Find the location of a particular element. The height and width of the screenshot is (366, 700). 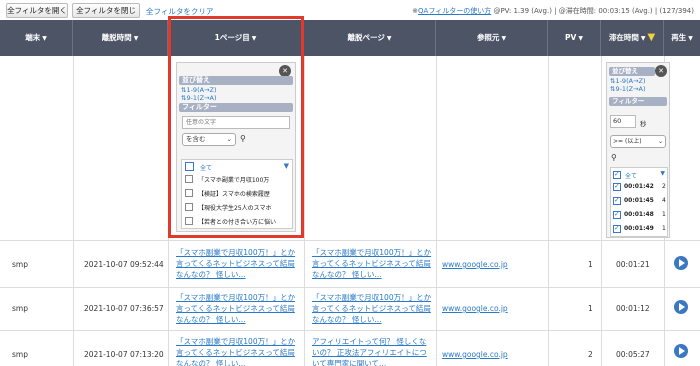

filter-section-title: フィルター is located at coordinates (638, 101).